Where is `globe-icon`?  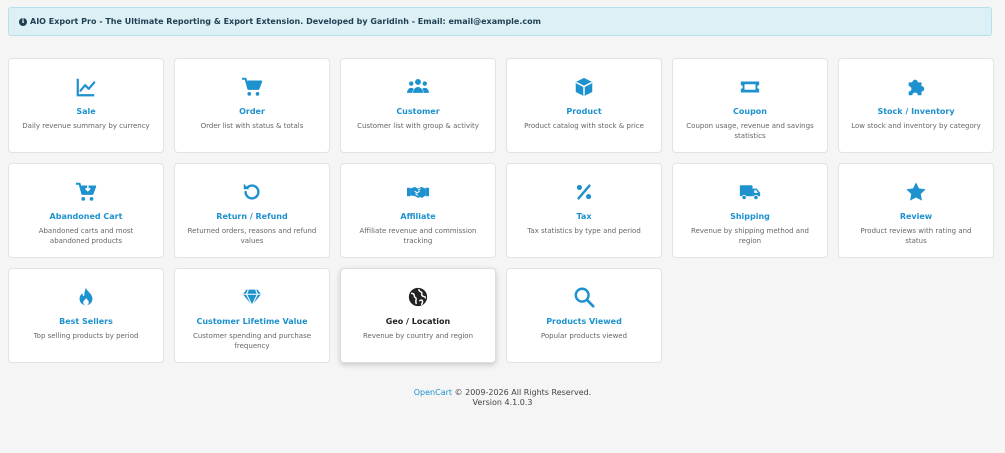 globe-icon is located at coordinates (418, 297).